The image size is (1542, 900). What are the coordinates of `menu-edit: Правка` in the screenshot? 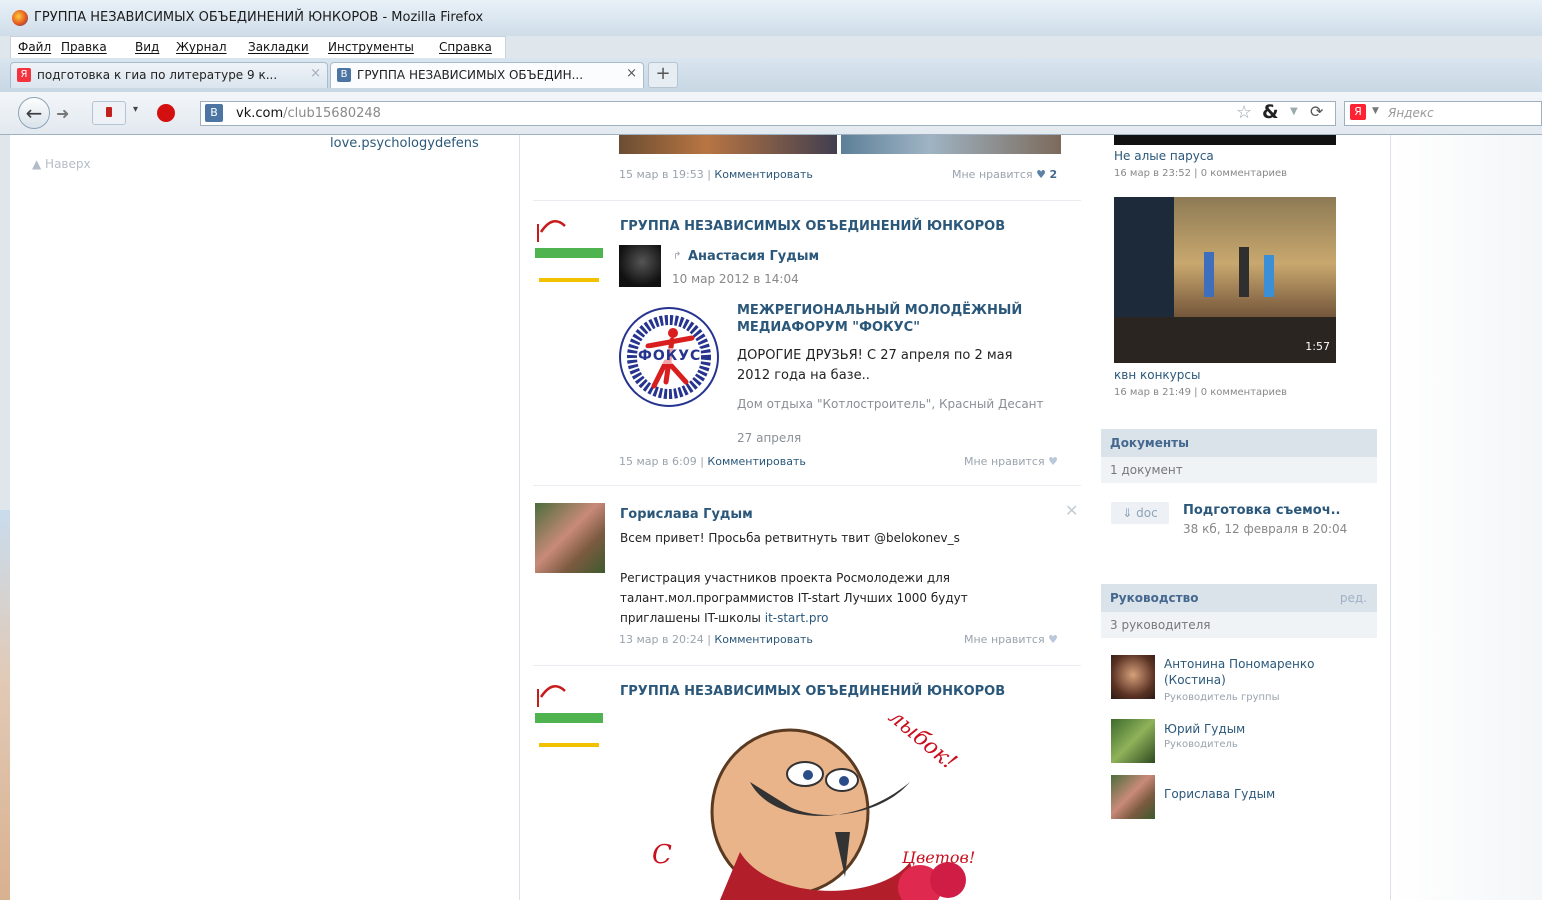 It's located at (84, 47).